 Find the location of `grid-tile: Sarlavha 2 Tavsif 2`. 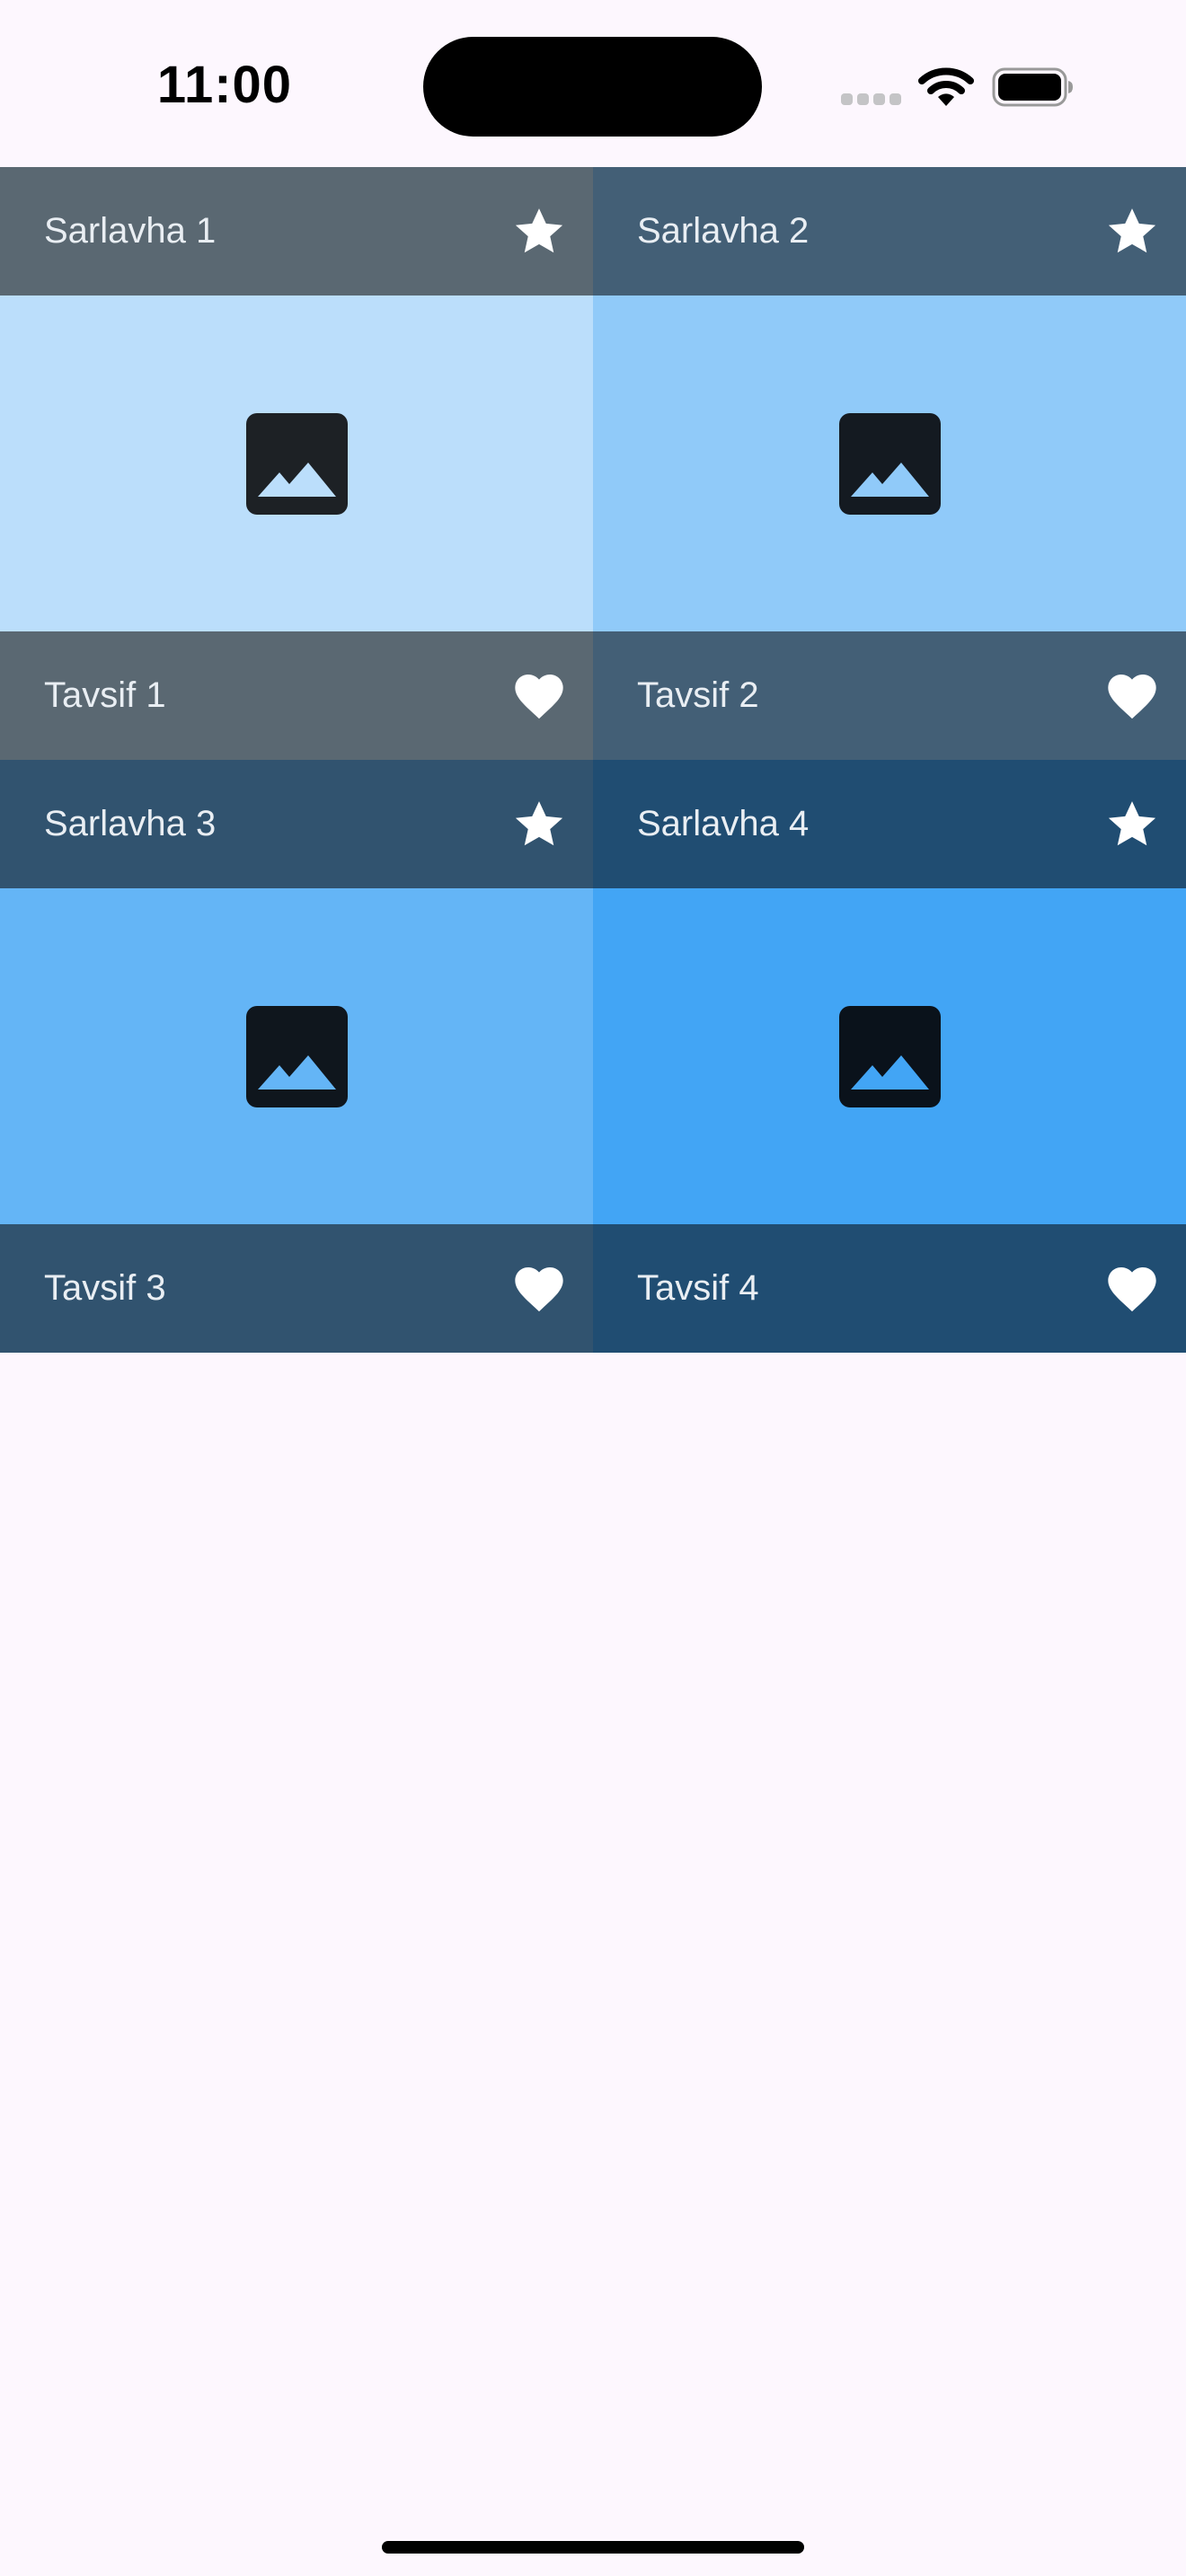

grid-tile: Sarlavha 2 Tavsif 2 is located at coordinates (889, 463).